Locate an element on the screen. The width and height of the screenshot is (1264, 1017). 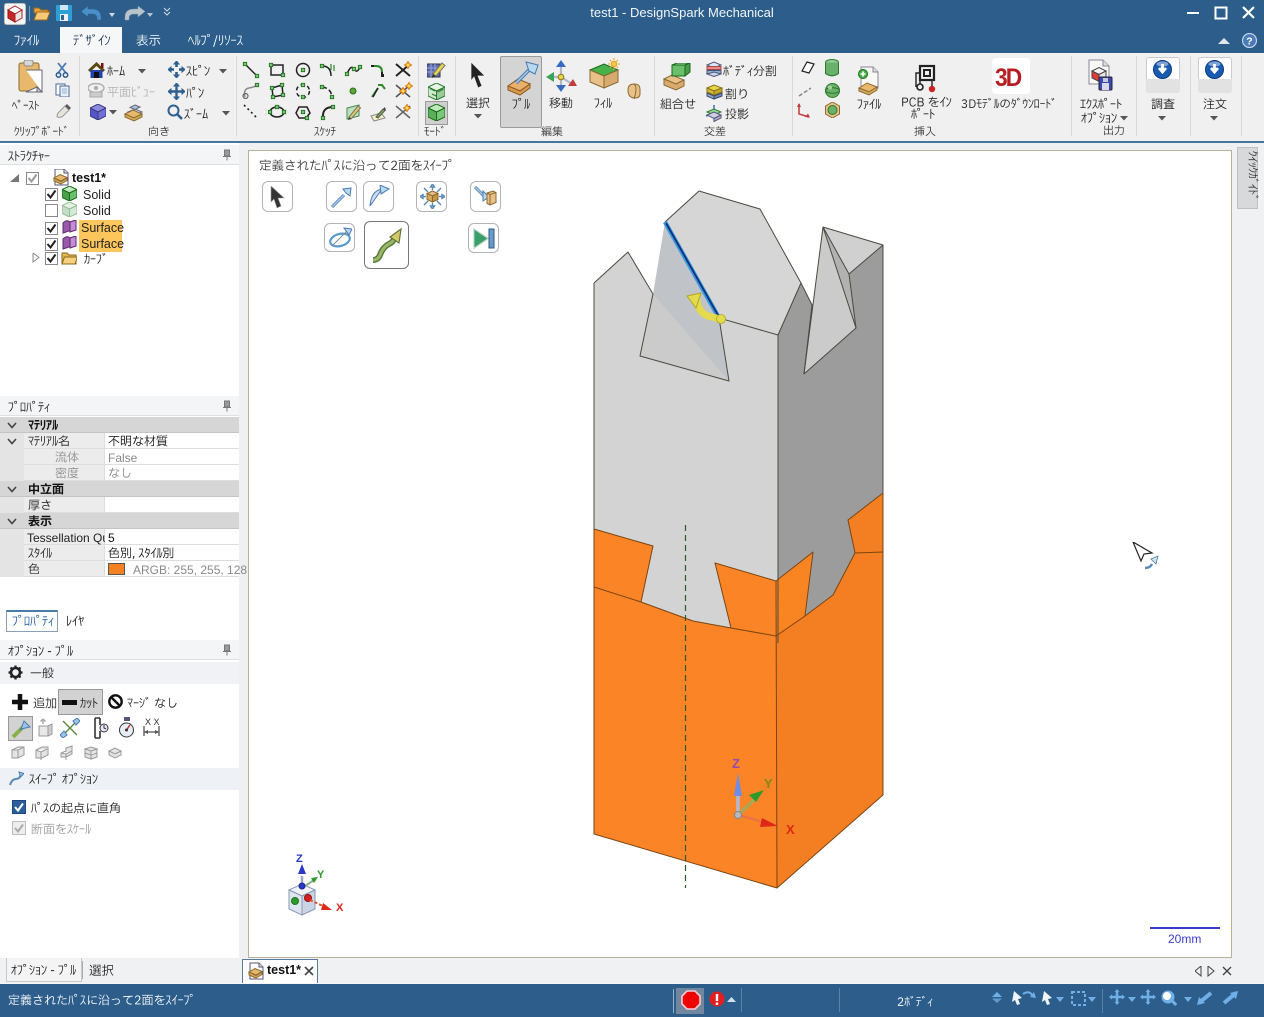
svg-text: 3D is located at coordinates (1008, 76).